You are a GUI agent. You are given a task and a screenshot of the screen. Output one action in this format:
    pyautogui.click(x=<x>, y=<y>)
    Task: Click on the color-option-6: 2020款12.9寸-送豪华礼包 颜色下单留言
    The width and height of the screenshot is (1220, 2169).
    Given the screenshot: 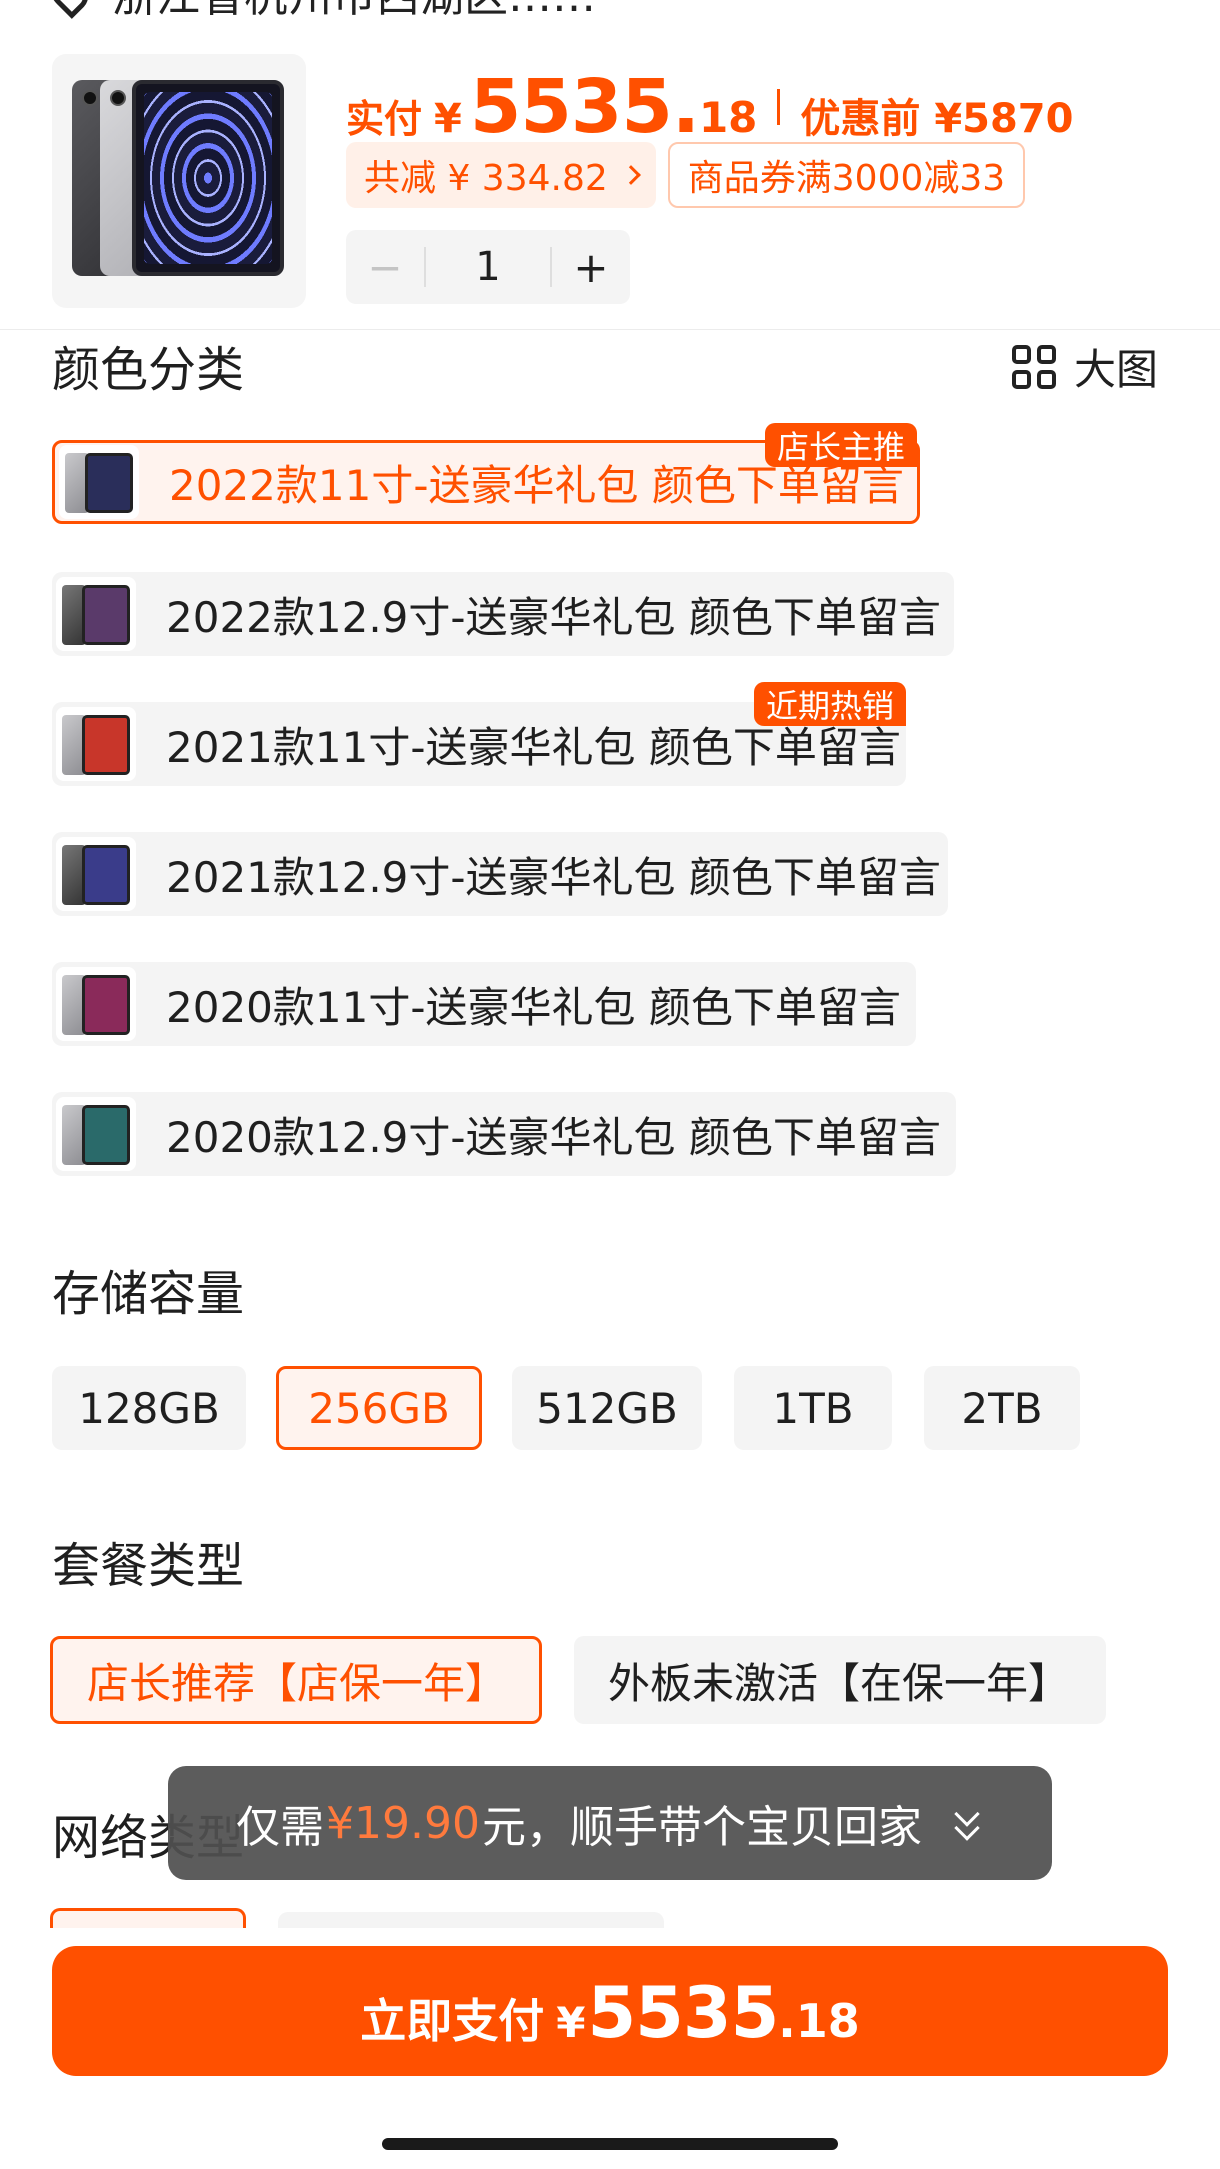 What is the action you would take?
    pyautogui.click(x=504, y=1134)
    